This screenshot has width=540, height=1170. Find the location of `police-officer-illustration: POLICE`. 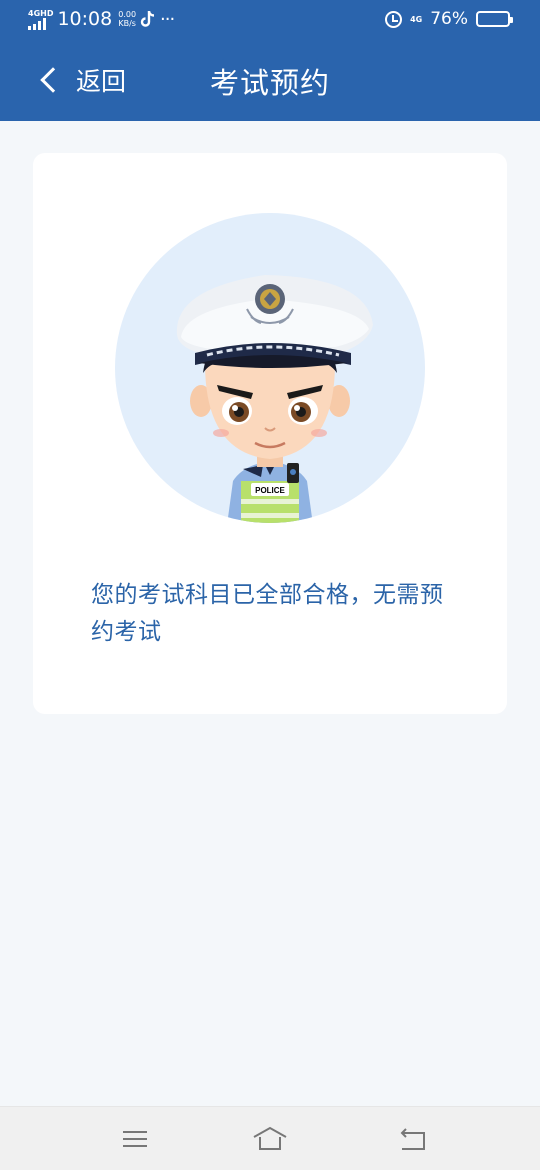

police-officer-illustration: POLICE is located at coordinates (274, 399).